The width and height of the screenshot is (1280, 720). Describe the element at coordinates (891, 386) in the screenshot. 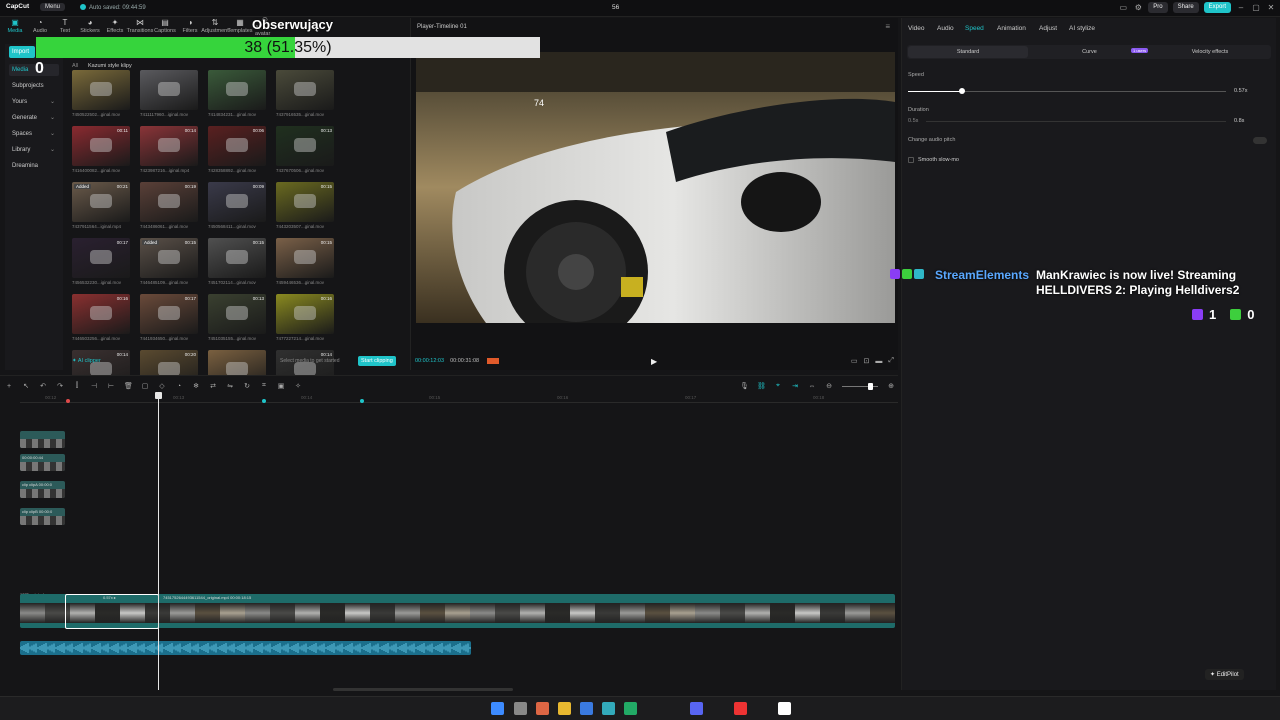

I see `zoom-in-icon: ⊕` at that location.